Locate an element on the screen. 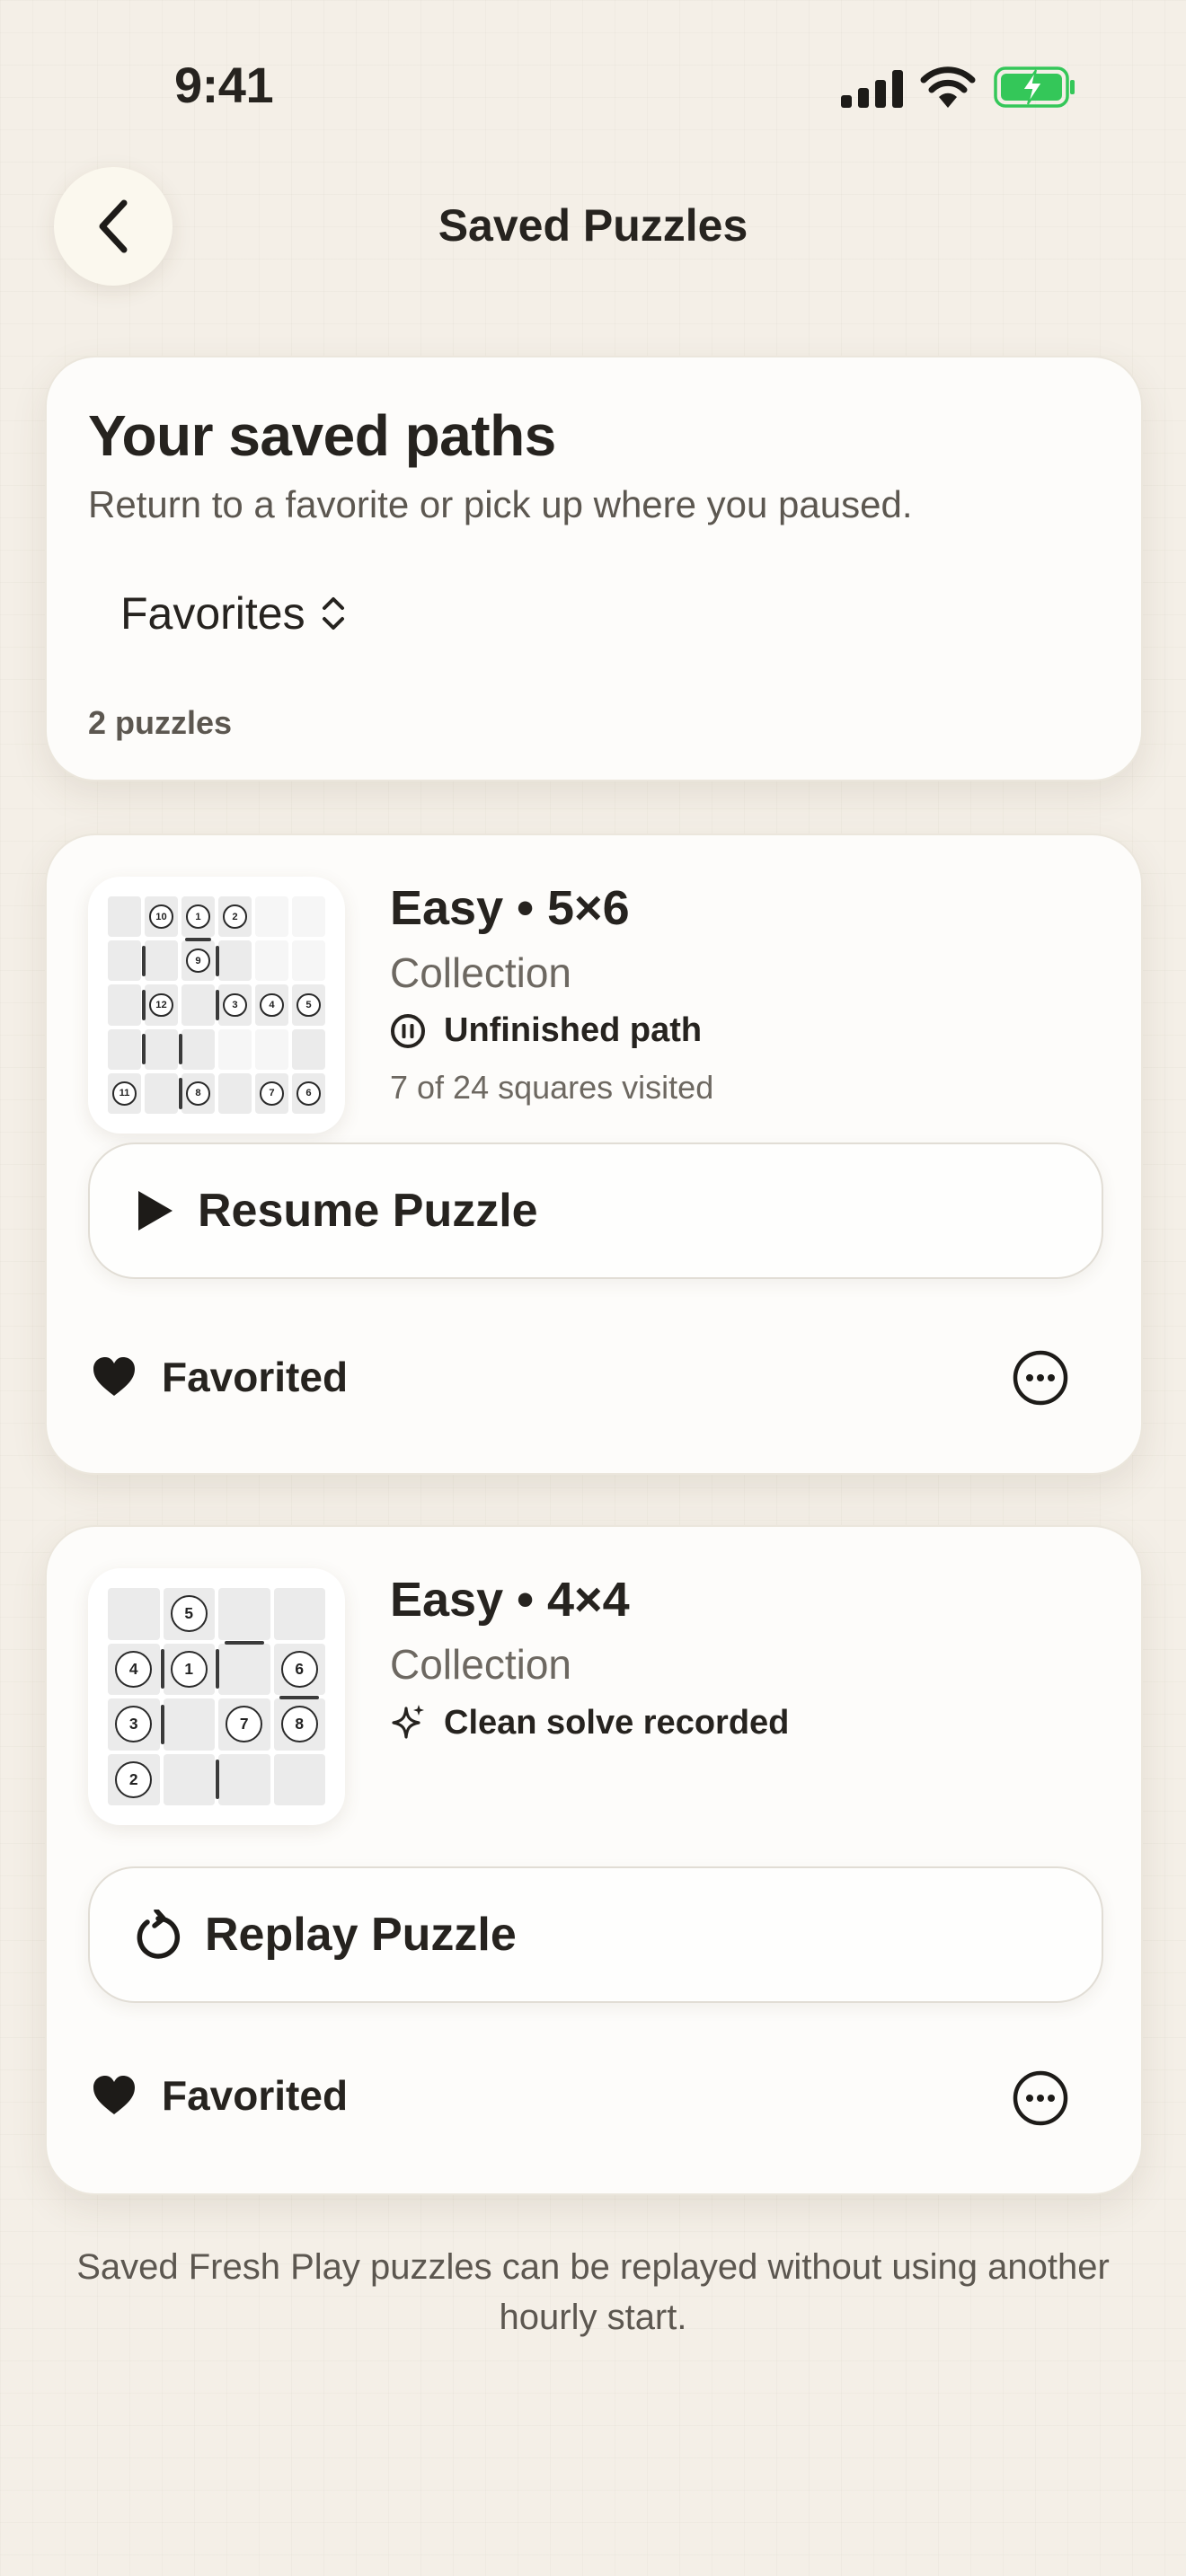 The image size is (1186, 2576). battery-charging-icon is located at coordinates (1034, 87).